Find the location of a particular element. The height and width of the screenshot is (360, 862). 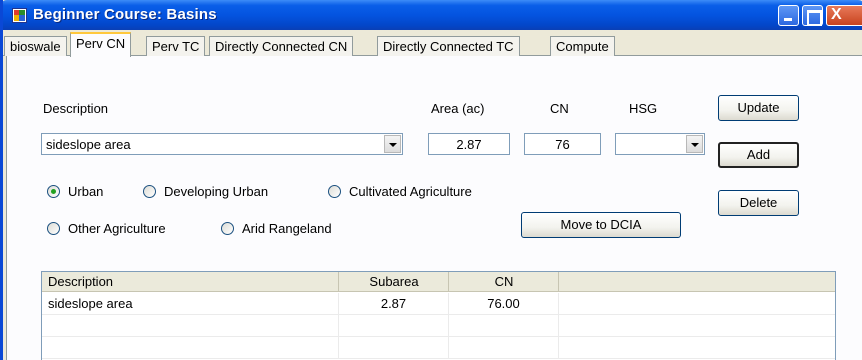

column-header-cn: CN is located at coordinates (504, 282).